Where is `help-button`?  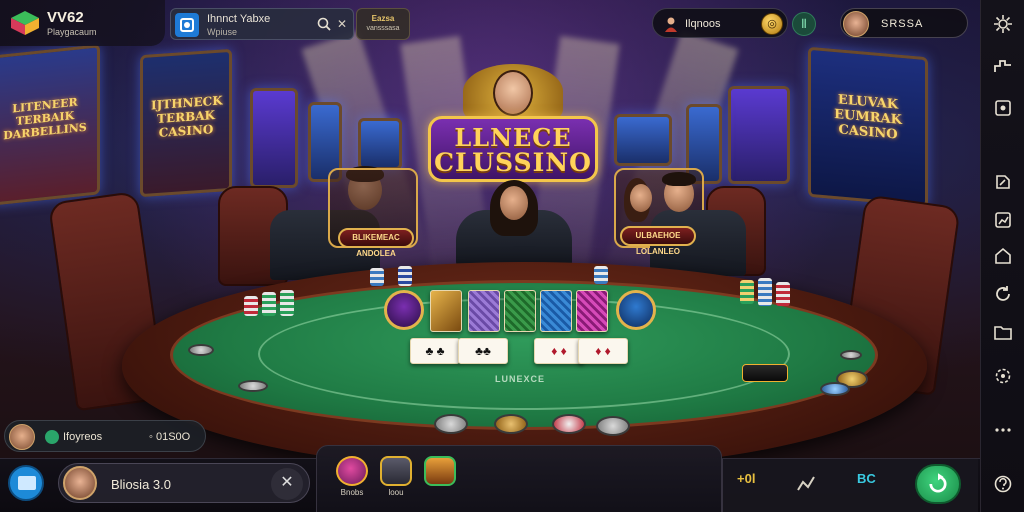
help-button is located at coordinates (1003, 484).